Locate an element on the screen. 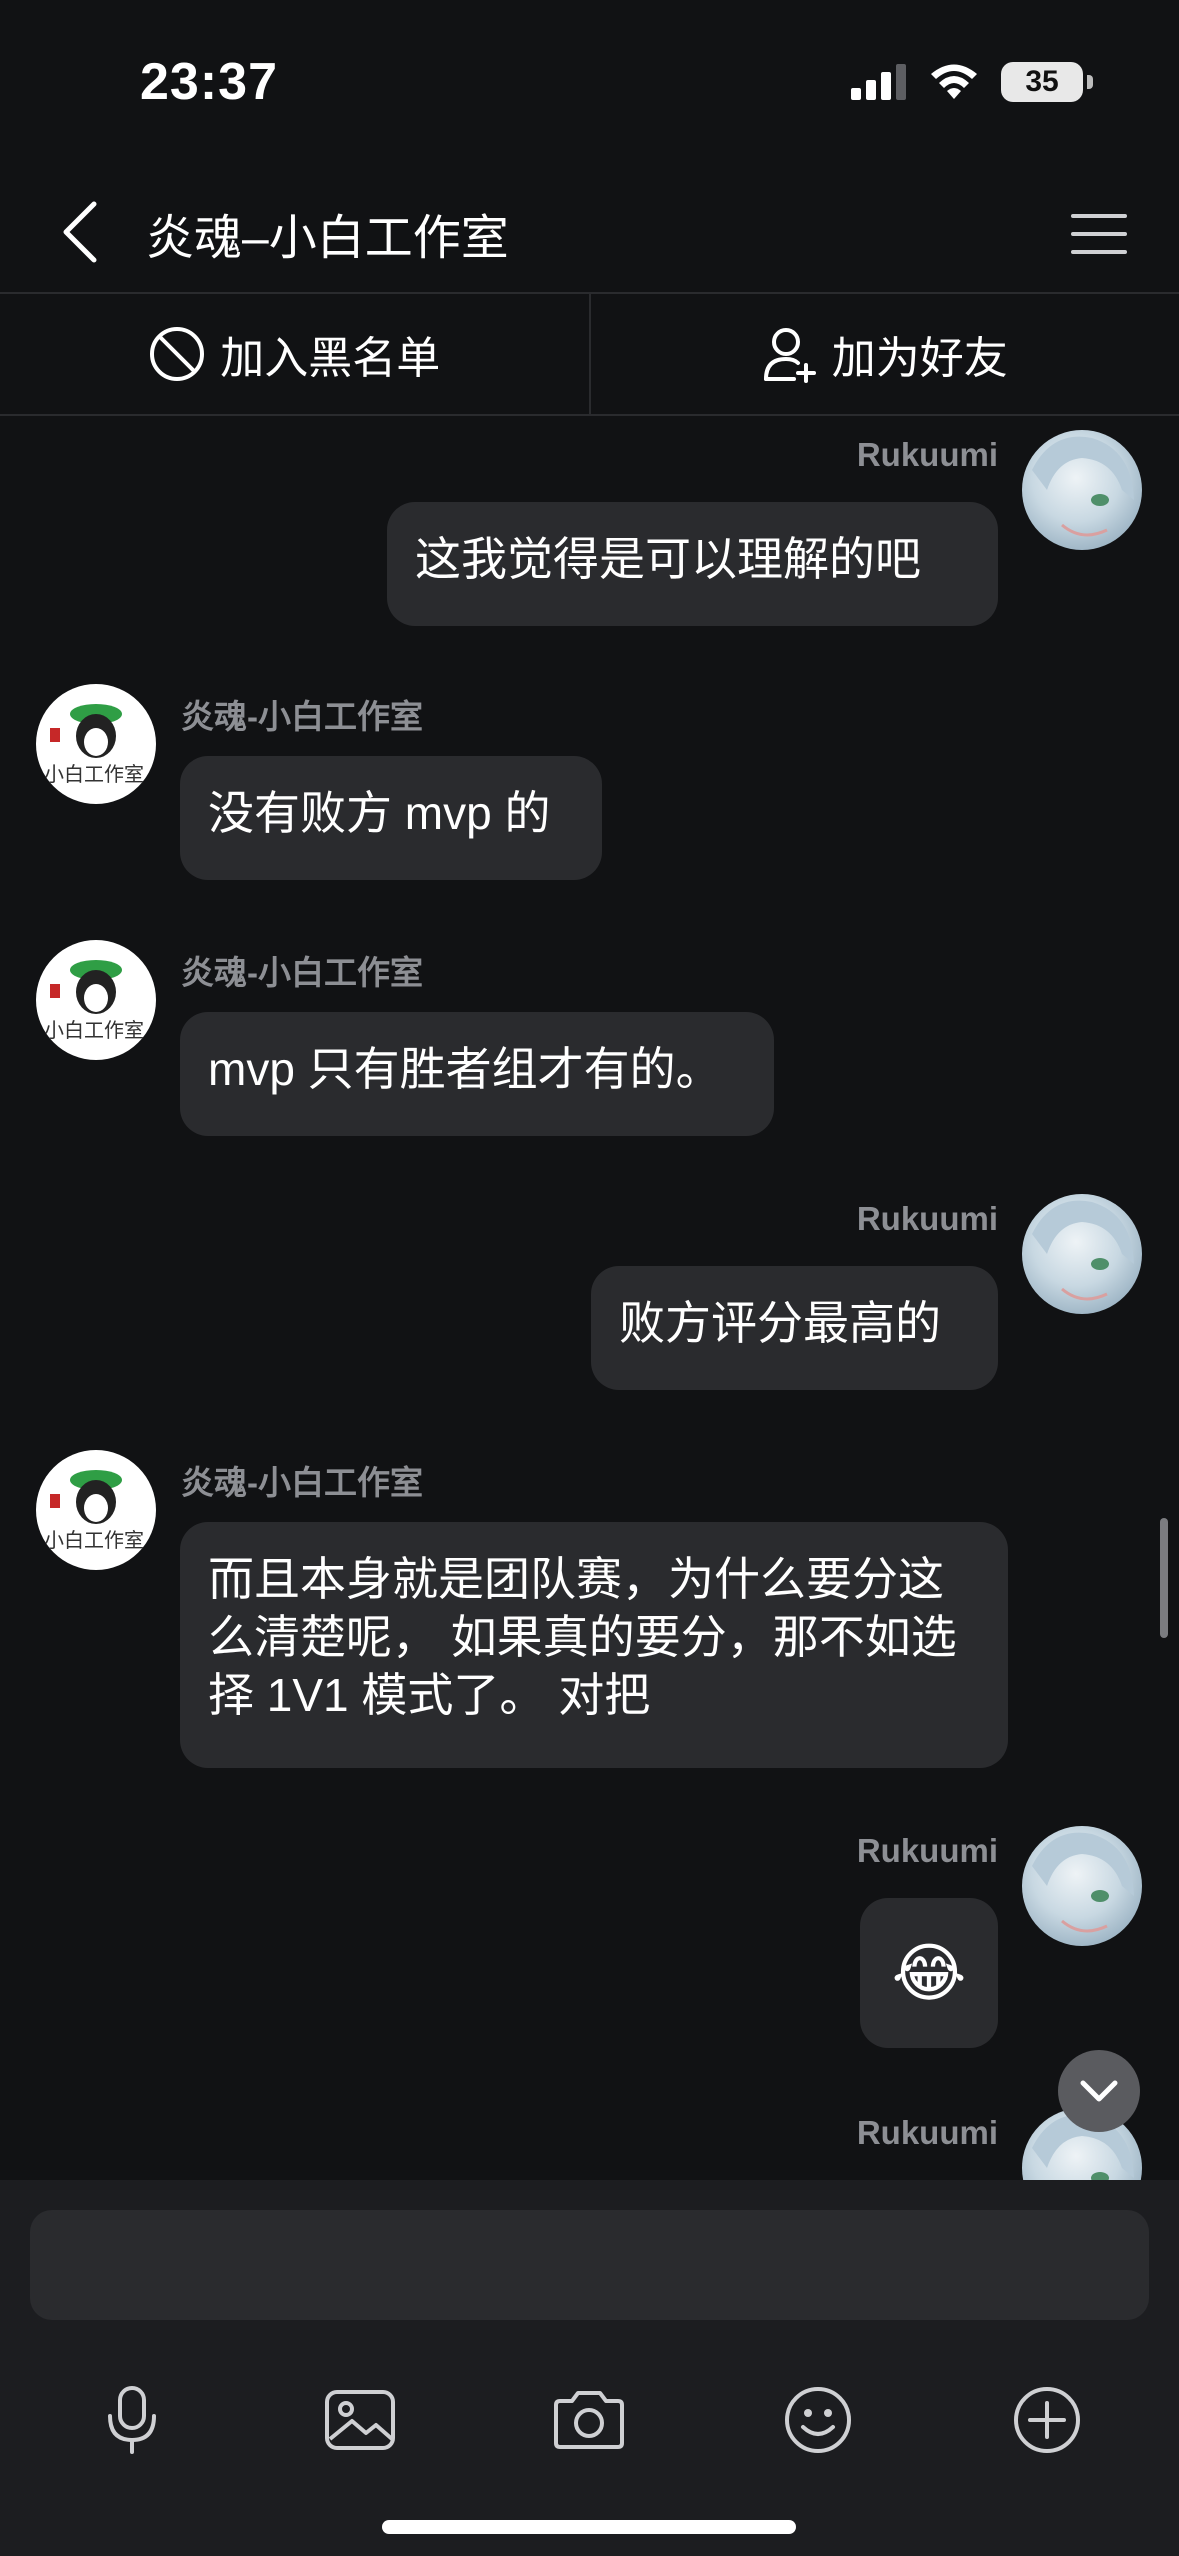 This screenshot has width=1179, height=2556. chat-header: 炎魂–小白工作室 is located at coordinates (589, 232).